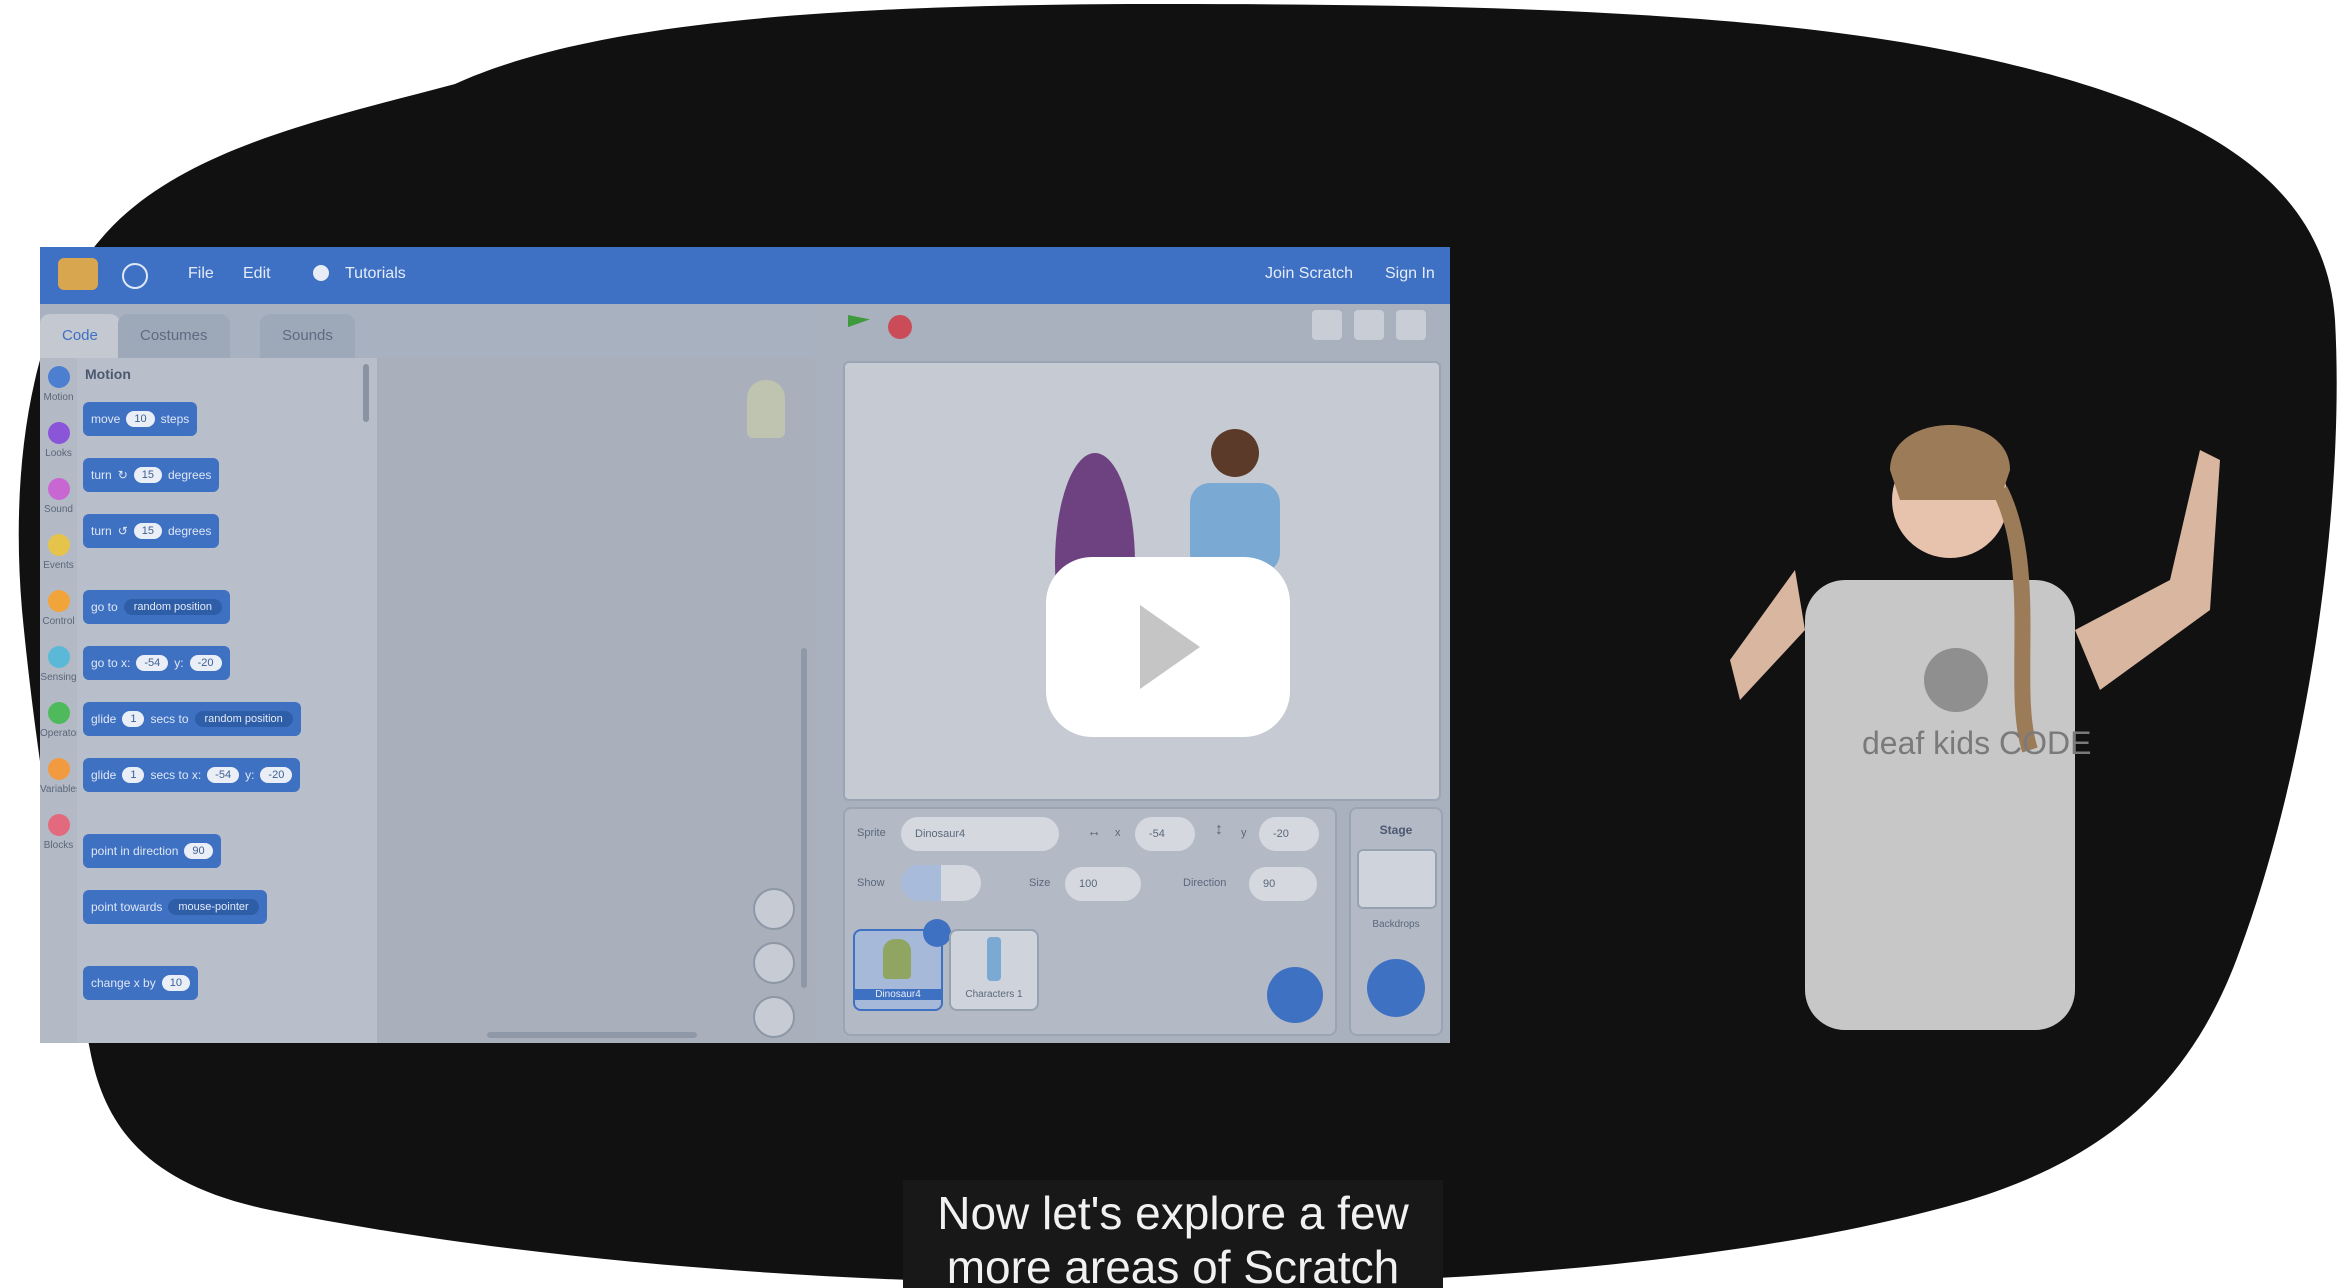  Describe the element at coordinates (937, 933) in the screenshot. I see `delete-sprite-button` at that location.